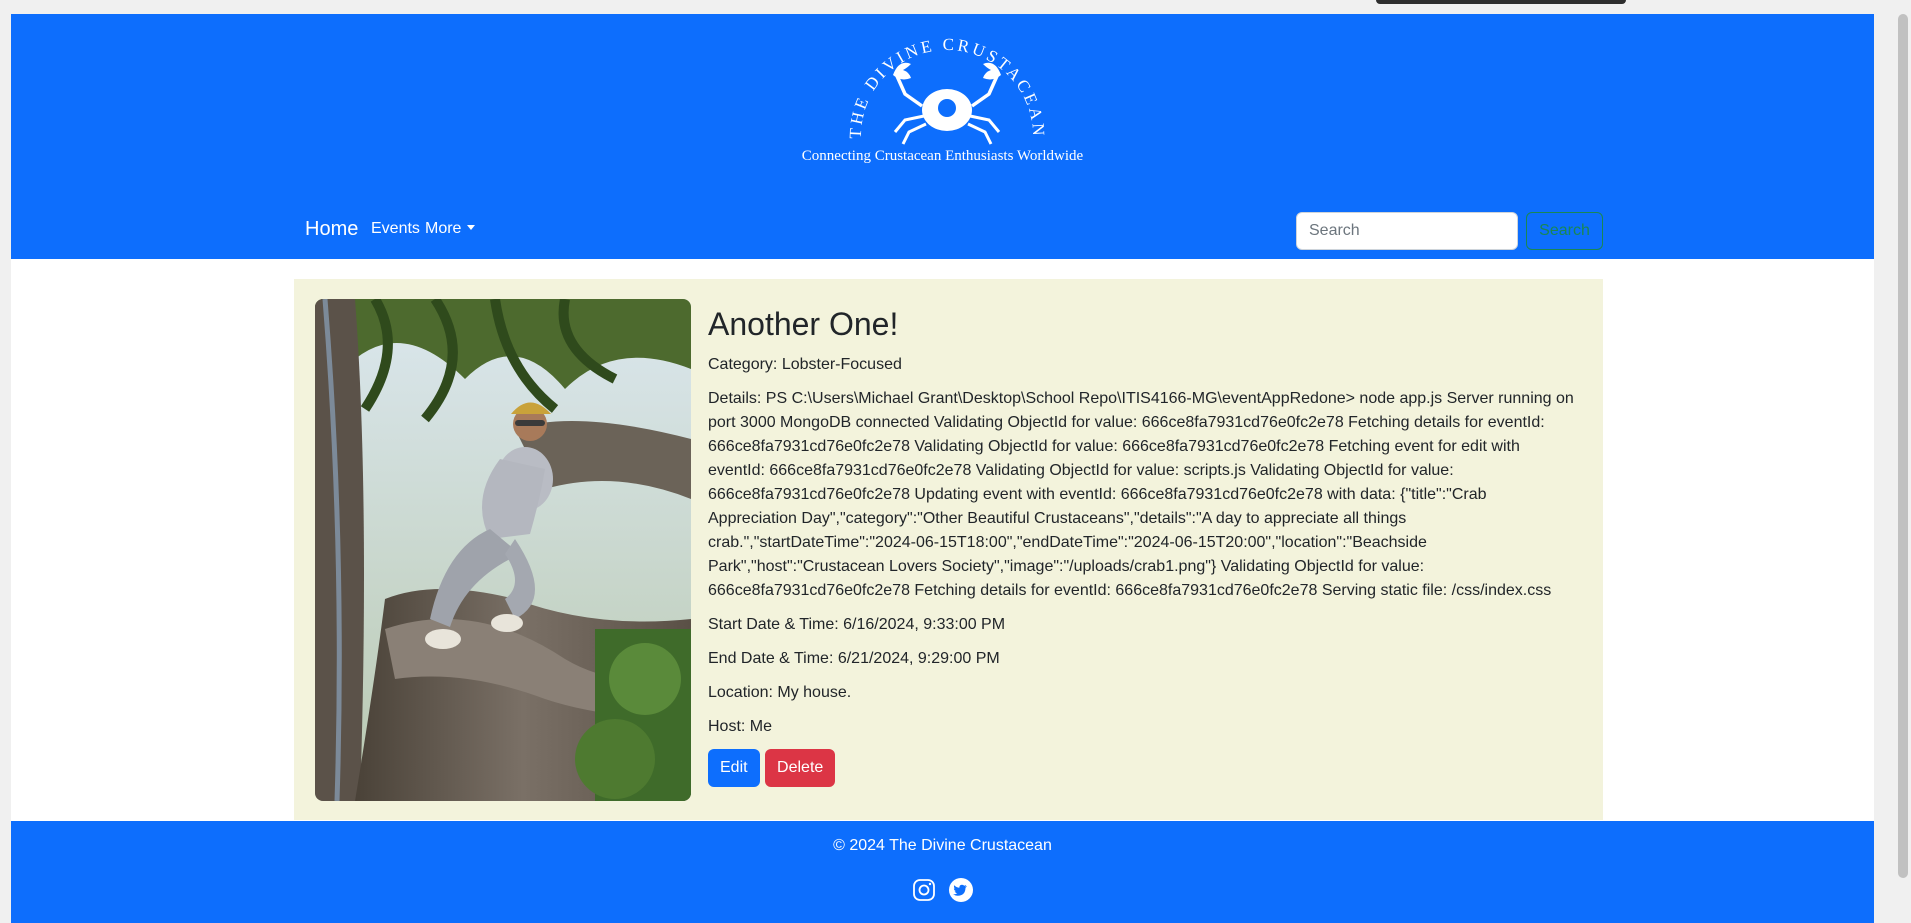 The width and height of the screenshot is (1911, 923). Describe the element at coordinates (331, 229) in the screenshot. I see `nav-home-link: Home` at that location.